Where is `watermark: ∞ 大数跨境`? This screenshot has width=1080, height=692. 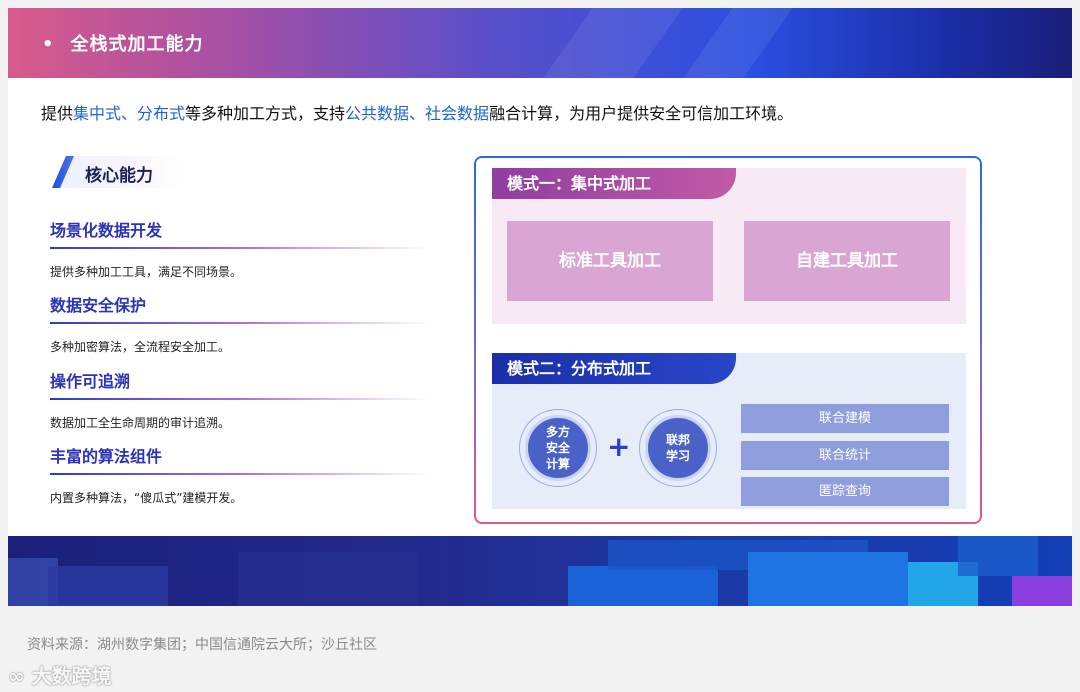 watermark: ∞ 大数跨境 is located at coordinates (60, 674).